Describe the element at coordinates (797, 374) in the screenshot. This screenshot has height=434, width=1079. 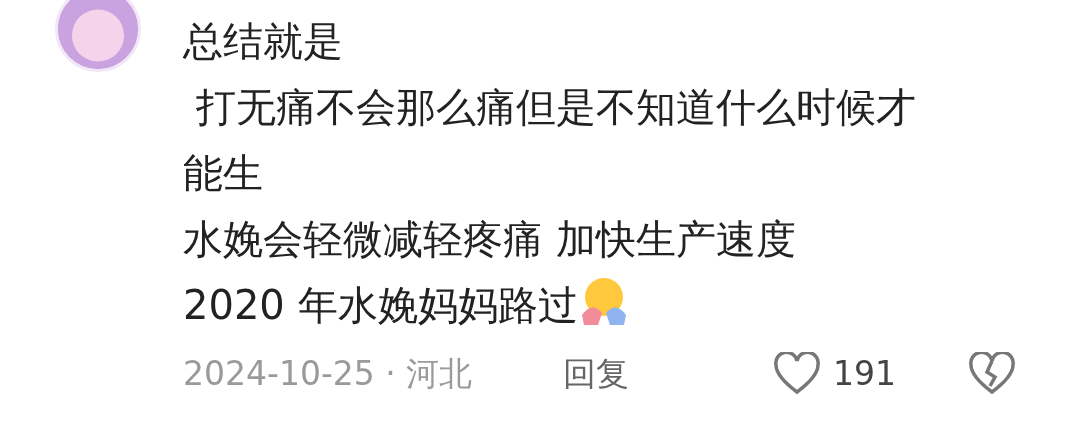
I see `like-icon` at that location.